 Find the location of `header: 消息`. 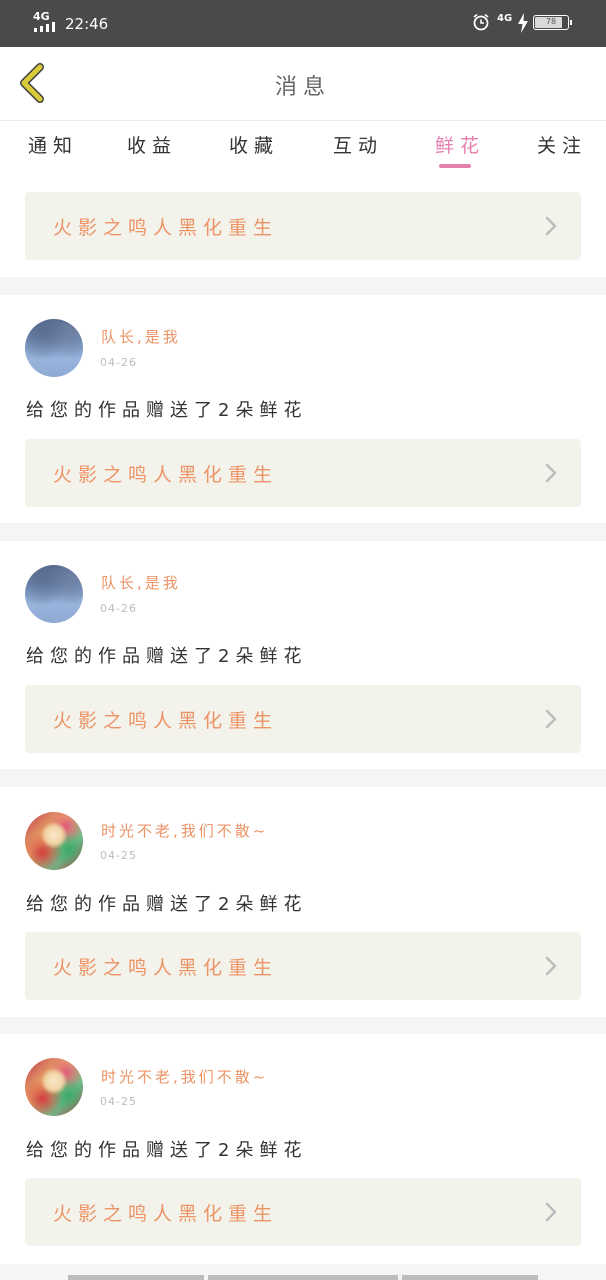

header: 消息 is located at coordinates (303, 84).